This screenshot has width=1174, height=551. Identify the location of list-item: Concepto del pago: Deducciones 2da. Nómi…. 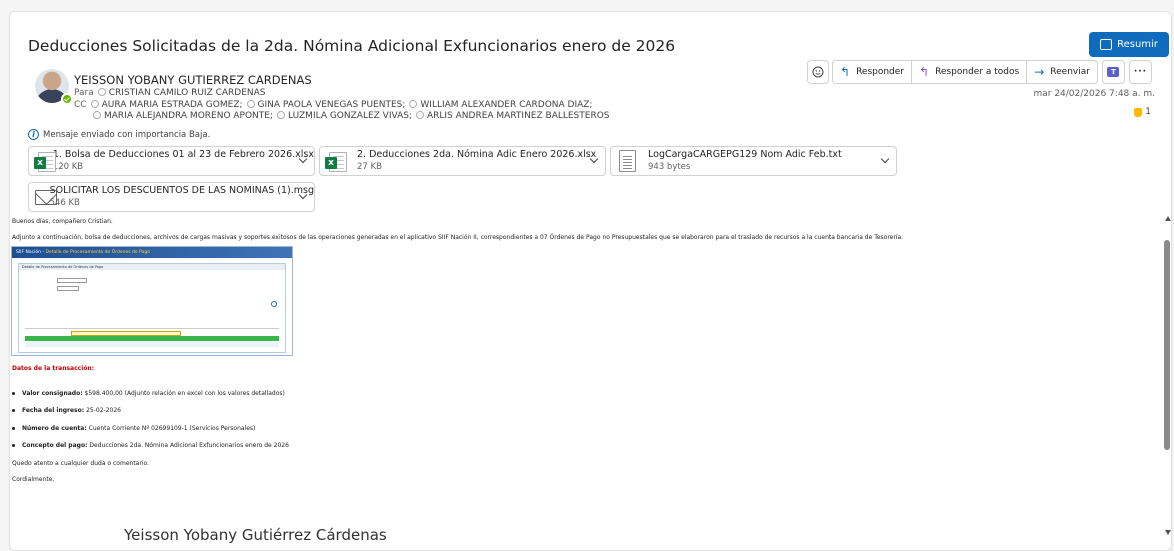
(150, 445).